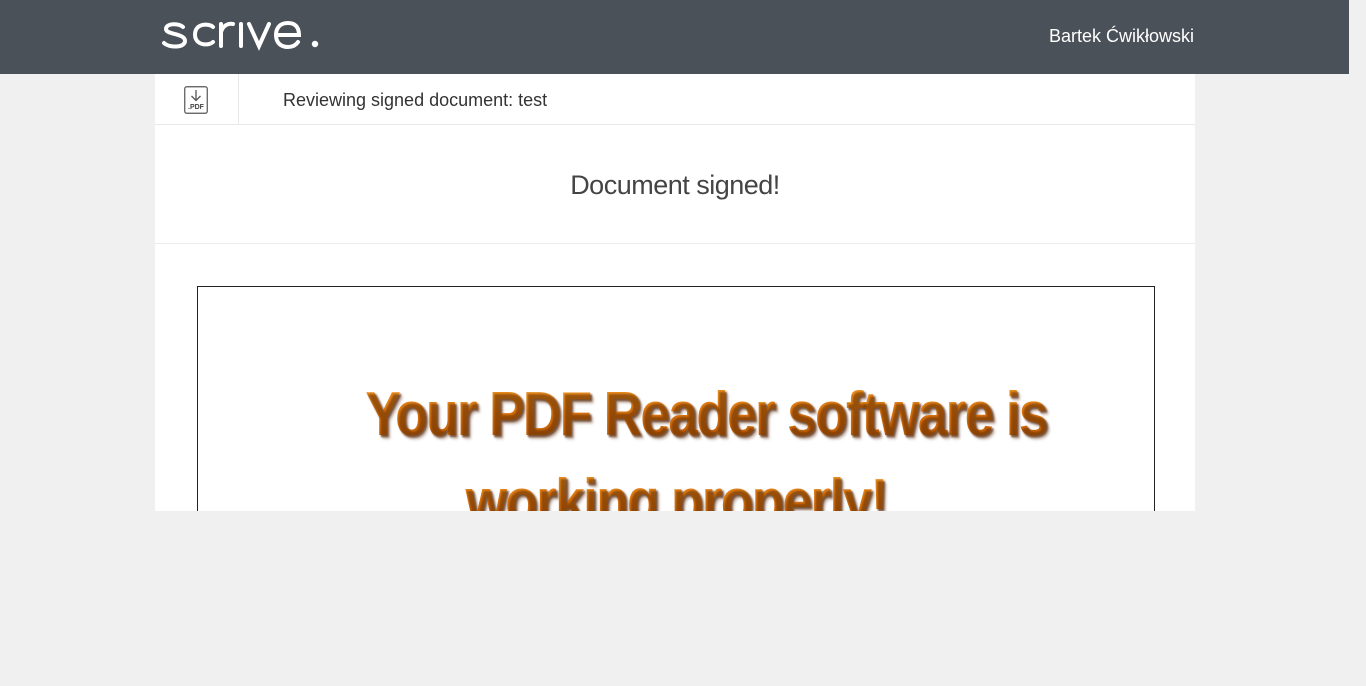 This screenshot has width=1366, height=686. What do you see at coordinates (675, 99) in the screenshot?
I see `document-header: .PDF Reviewing signed document: test` at bounding box center [675, 99].